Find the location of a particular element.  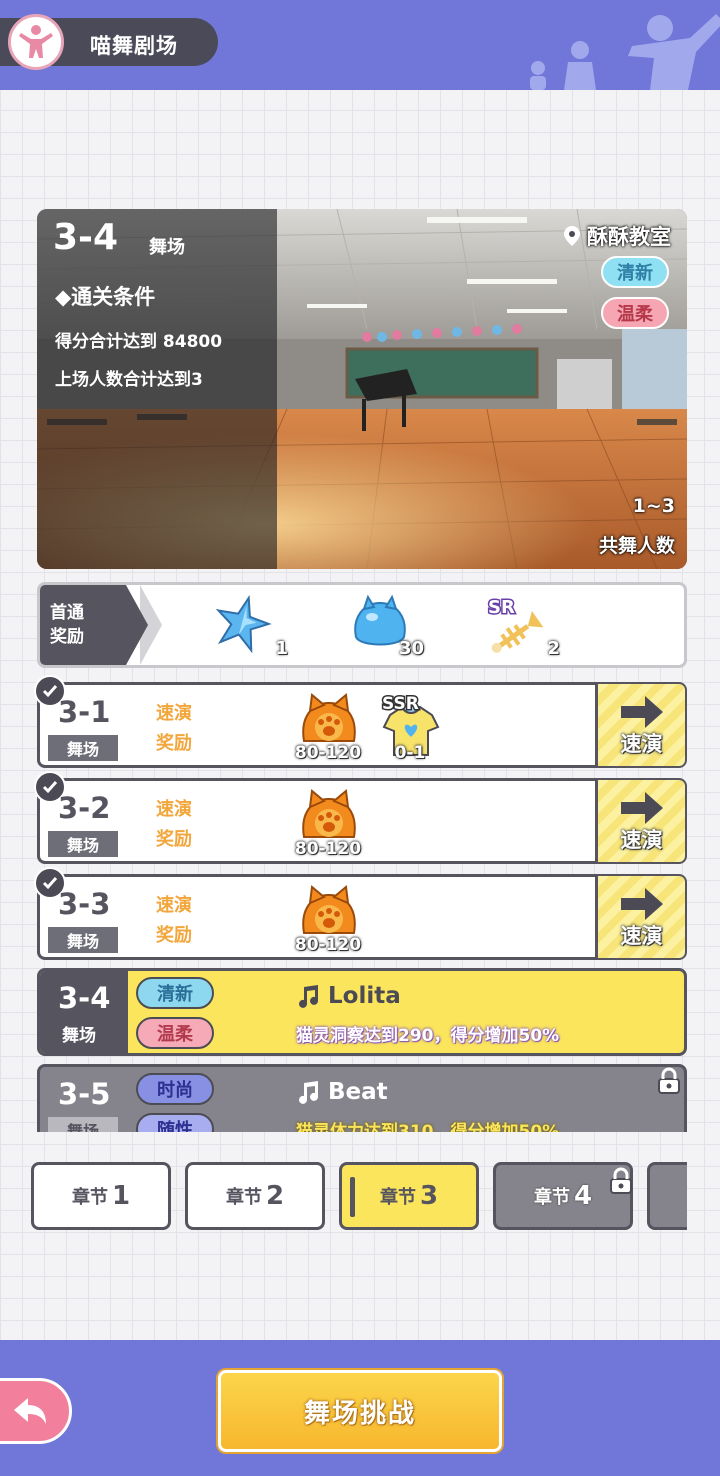

stage-location: 酥酥教室 is located at coordinates (617, 236).